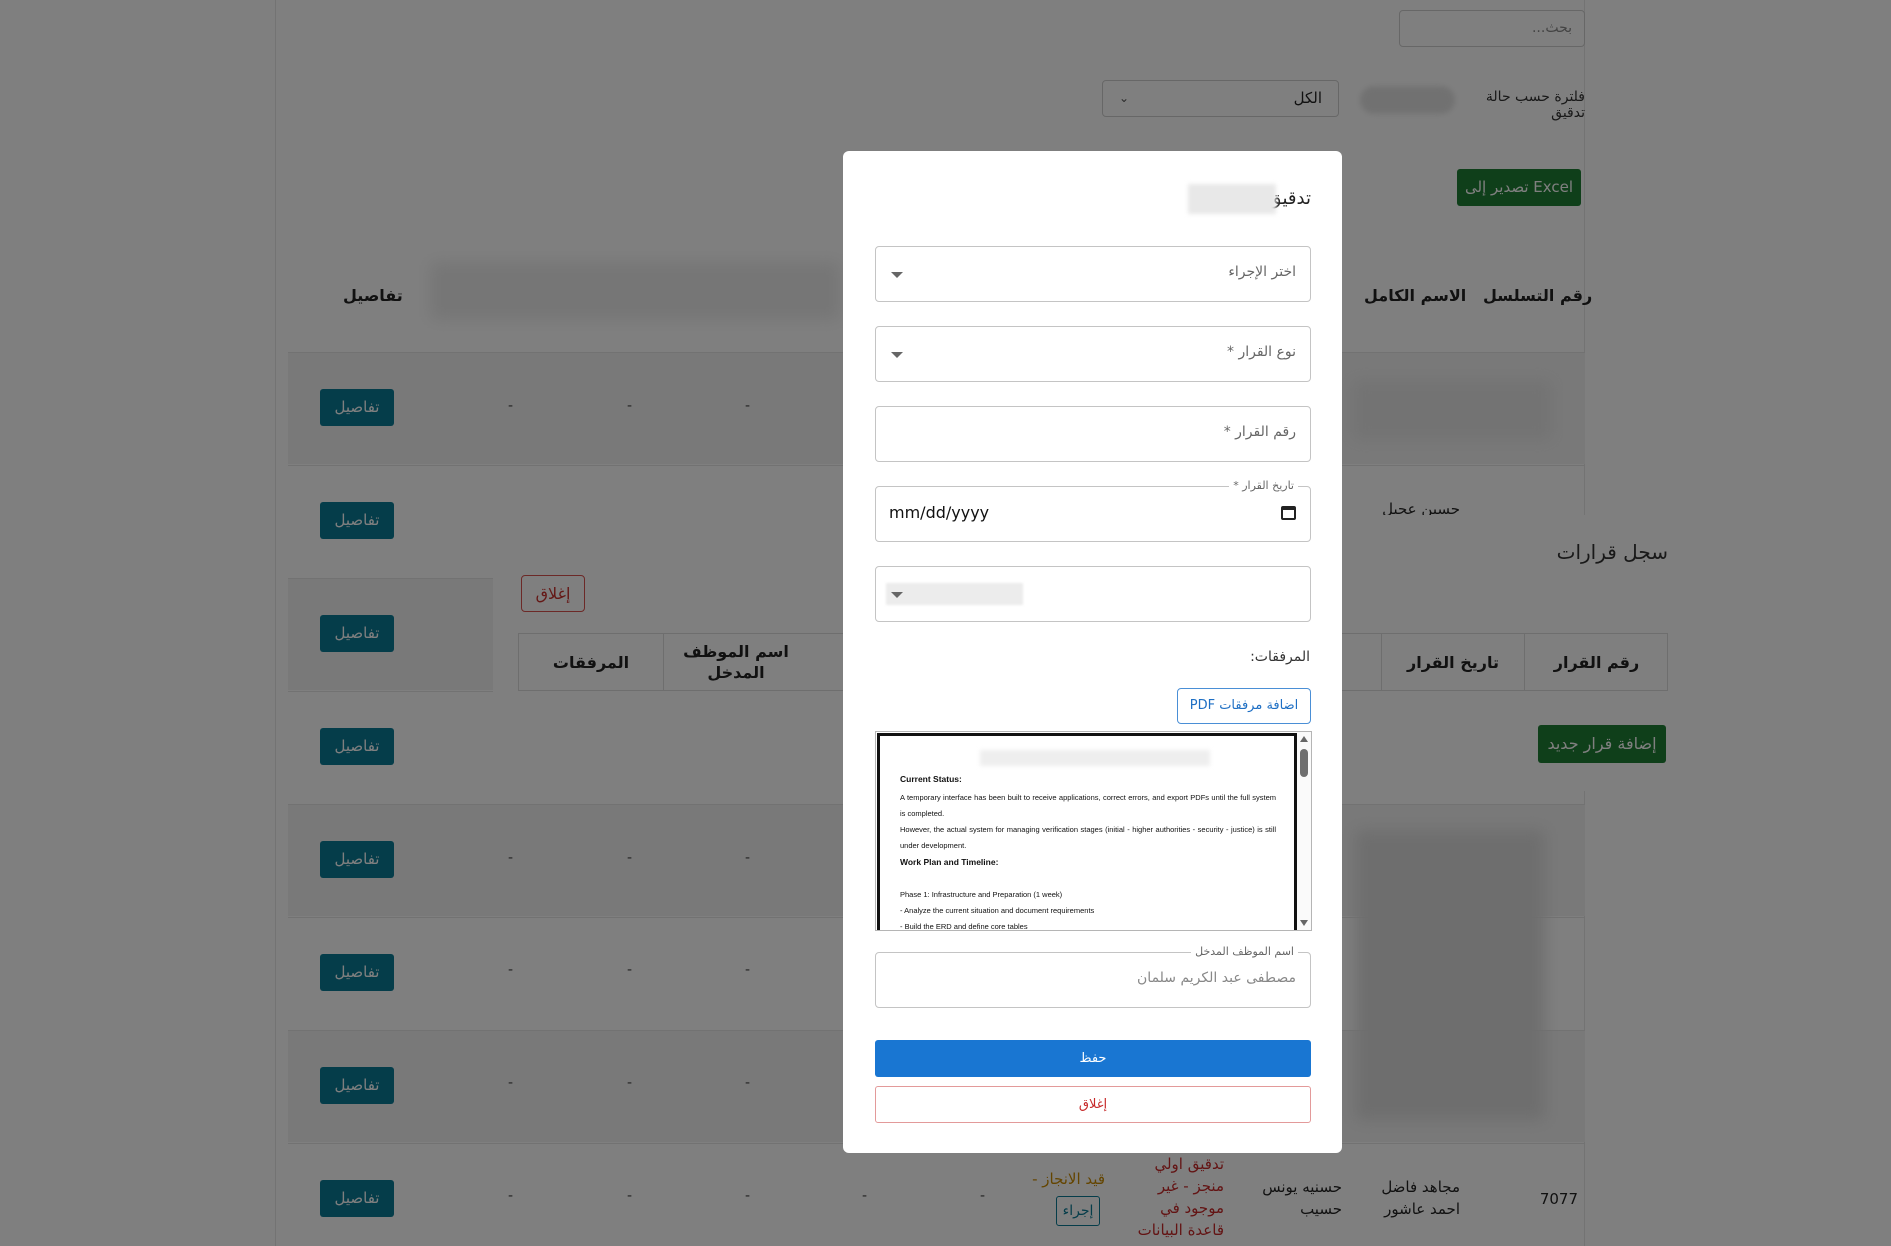  Describe the element at coordinates (1304, 923) in the screenshot. I see `scroll-down-icon` at that location.